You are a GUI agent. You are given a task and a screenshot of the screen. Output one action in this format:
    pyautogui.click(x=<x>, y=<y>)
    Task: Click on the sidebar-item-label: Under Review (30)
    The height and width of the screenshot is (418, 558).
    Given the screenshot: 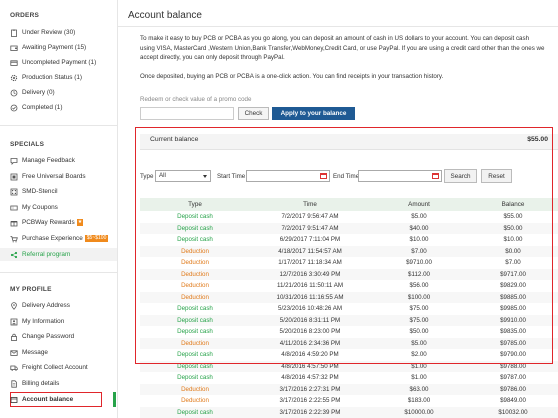 What is the action you would take?
    pyautogui.click(x=49, y=32)
    